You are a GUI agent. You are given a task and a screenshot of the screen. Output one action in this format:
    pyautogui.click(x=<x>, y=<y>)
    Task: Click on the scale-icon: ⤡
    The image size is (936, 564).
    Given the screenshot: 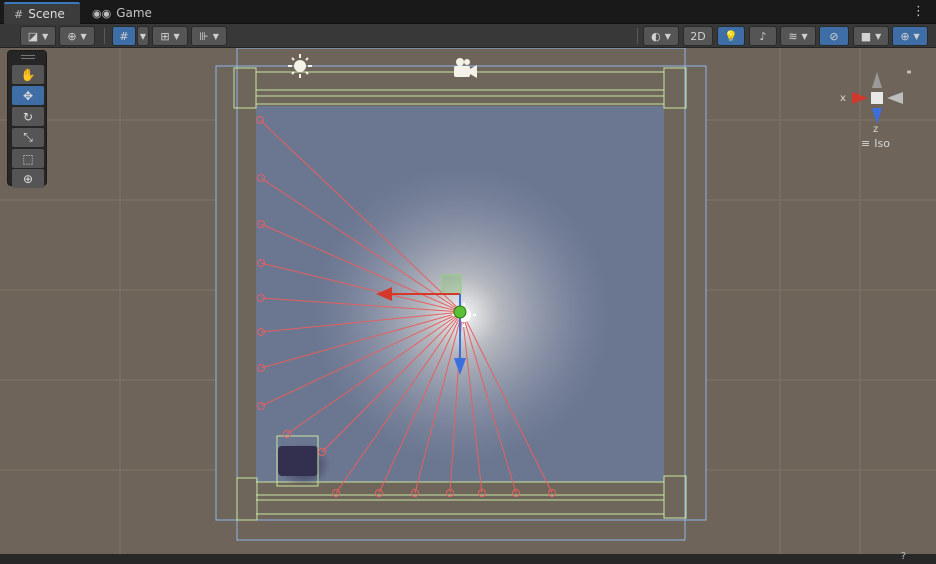 What is the action you would take?
    pyautogui.click(x=28, y=137)
    